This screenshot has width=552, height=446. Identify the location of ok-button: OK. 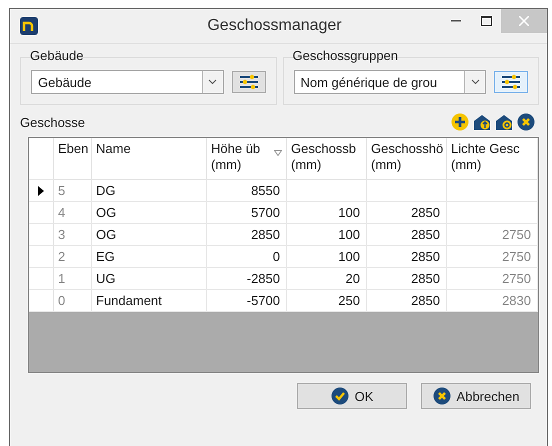
(352, 396).